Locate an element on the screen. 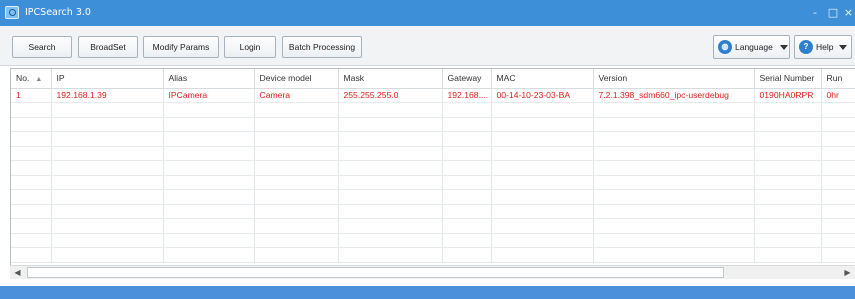 This screenshot has width=855, height=299. close-button: × is located at coordinates (848, 12).